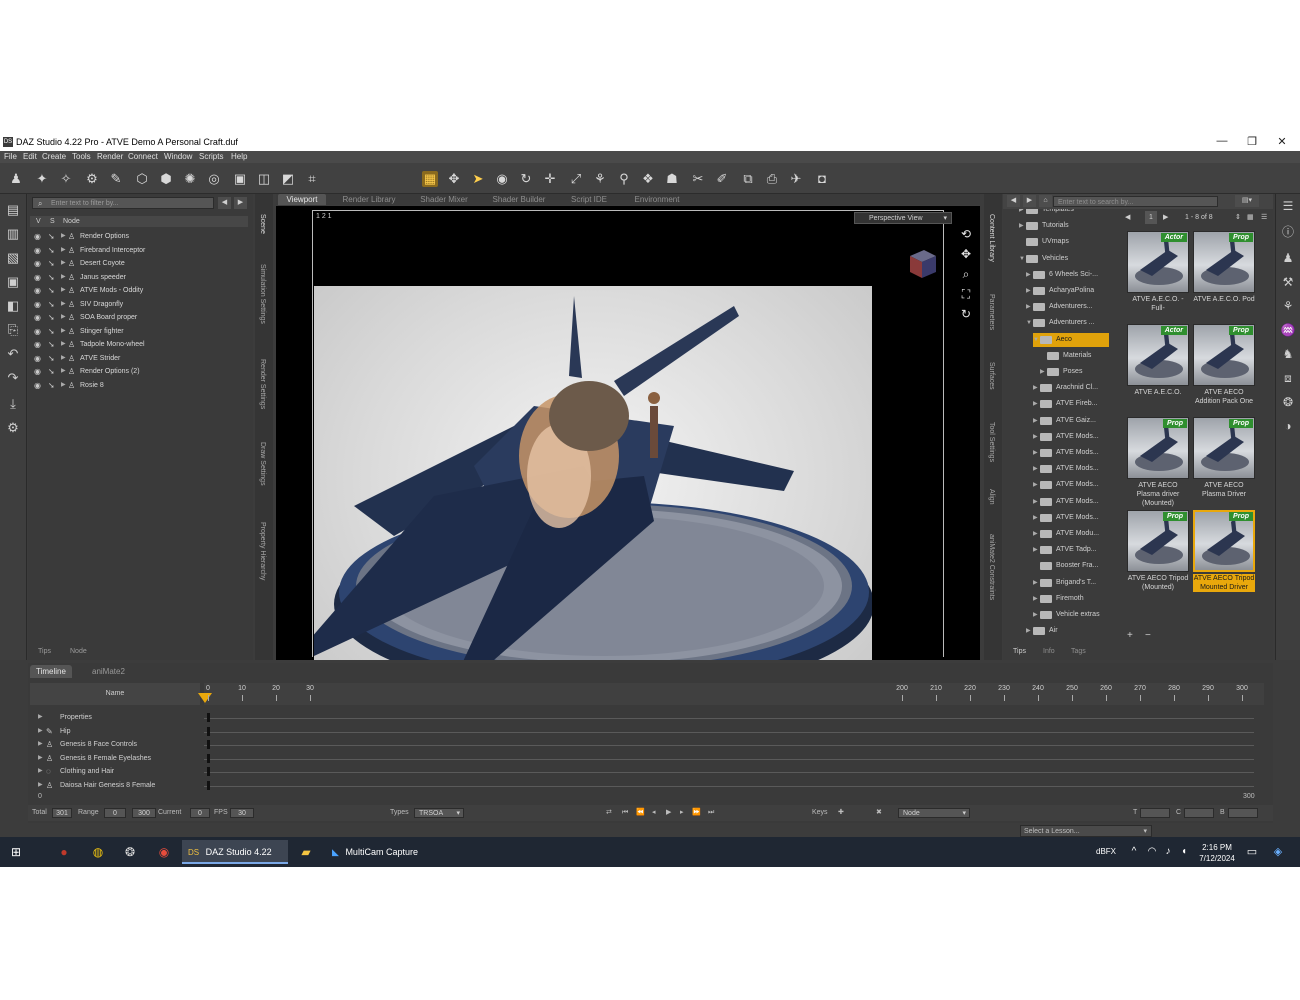  What do you see at coordinates (1222, 141) in the screenshot?
I see `minimize-button: —` at bounding box center [1222, 141].